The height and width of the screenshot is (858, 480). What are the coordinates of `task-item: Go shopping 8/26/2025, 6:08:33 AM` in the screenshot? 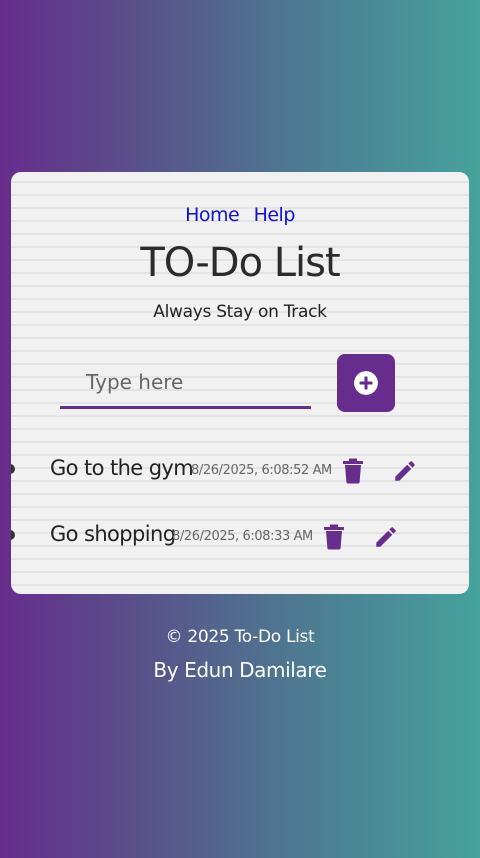 It's located at (240, 536).